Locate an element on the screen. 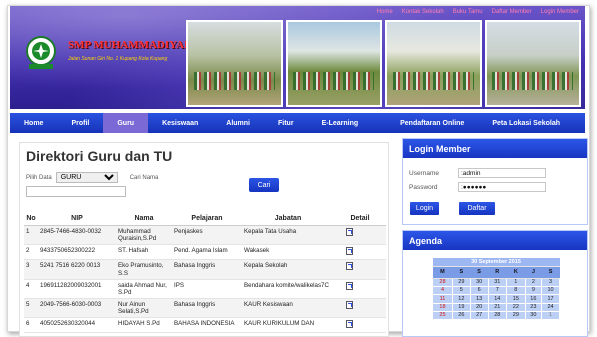 The width and height of the screenshot is (597, 337). calendar-day: 7 is located at coordinates (497, 290).